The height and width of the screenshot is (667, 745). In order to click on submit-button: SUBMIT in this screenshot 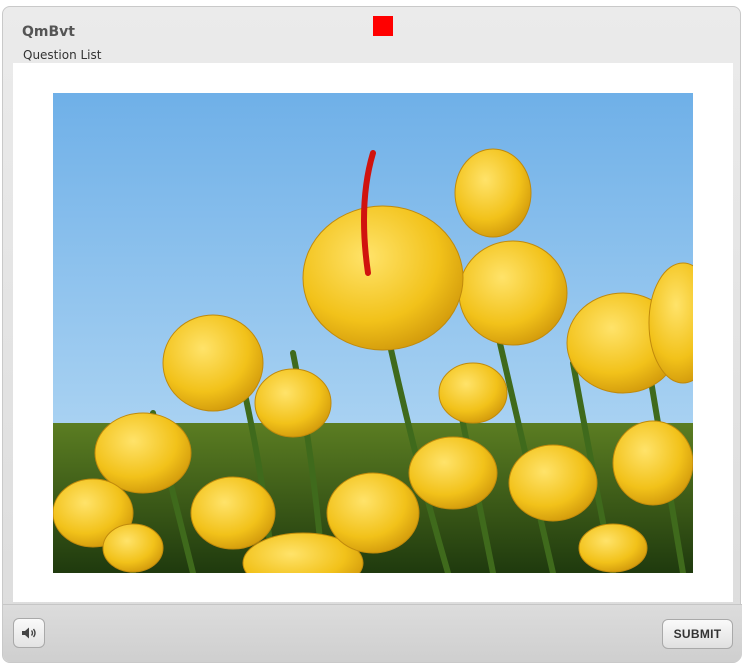, I will do `click(697, 634)`.